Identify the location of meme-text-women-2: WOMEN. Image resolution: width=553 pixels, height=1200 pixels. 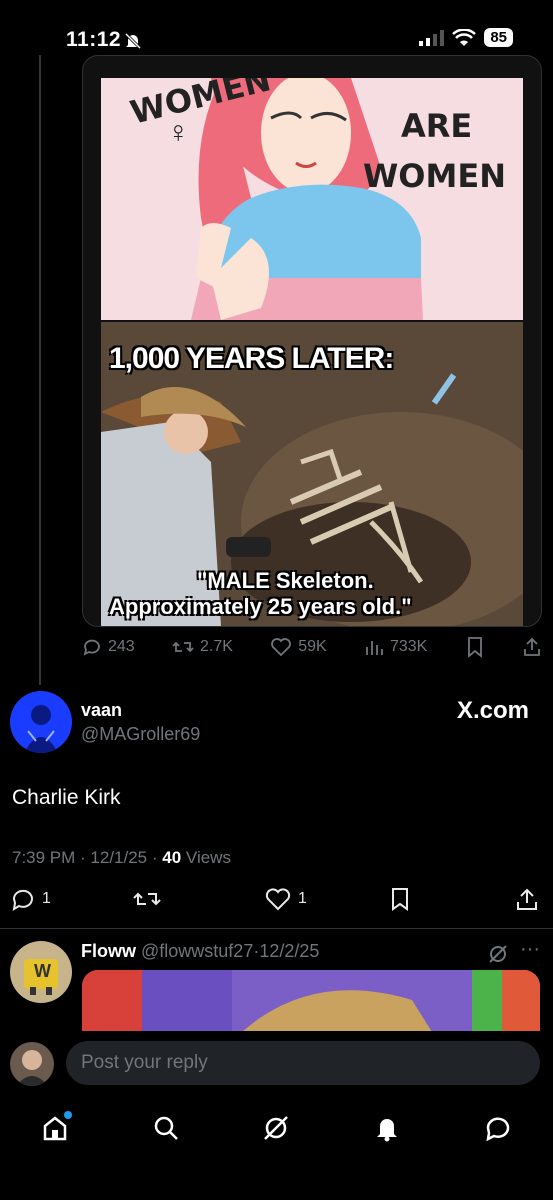
(434, 176).